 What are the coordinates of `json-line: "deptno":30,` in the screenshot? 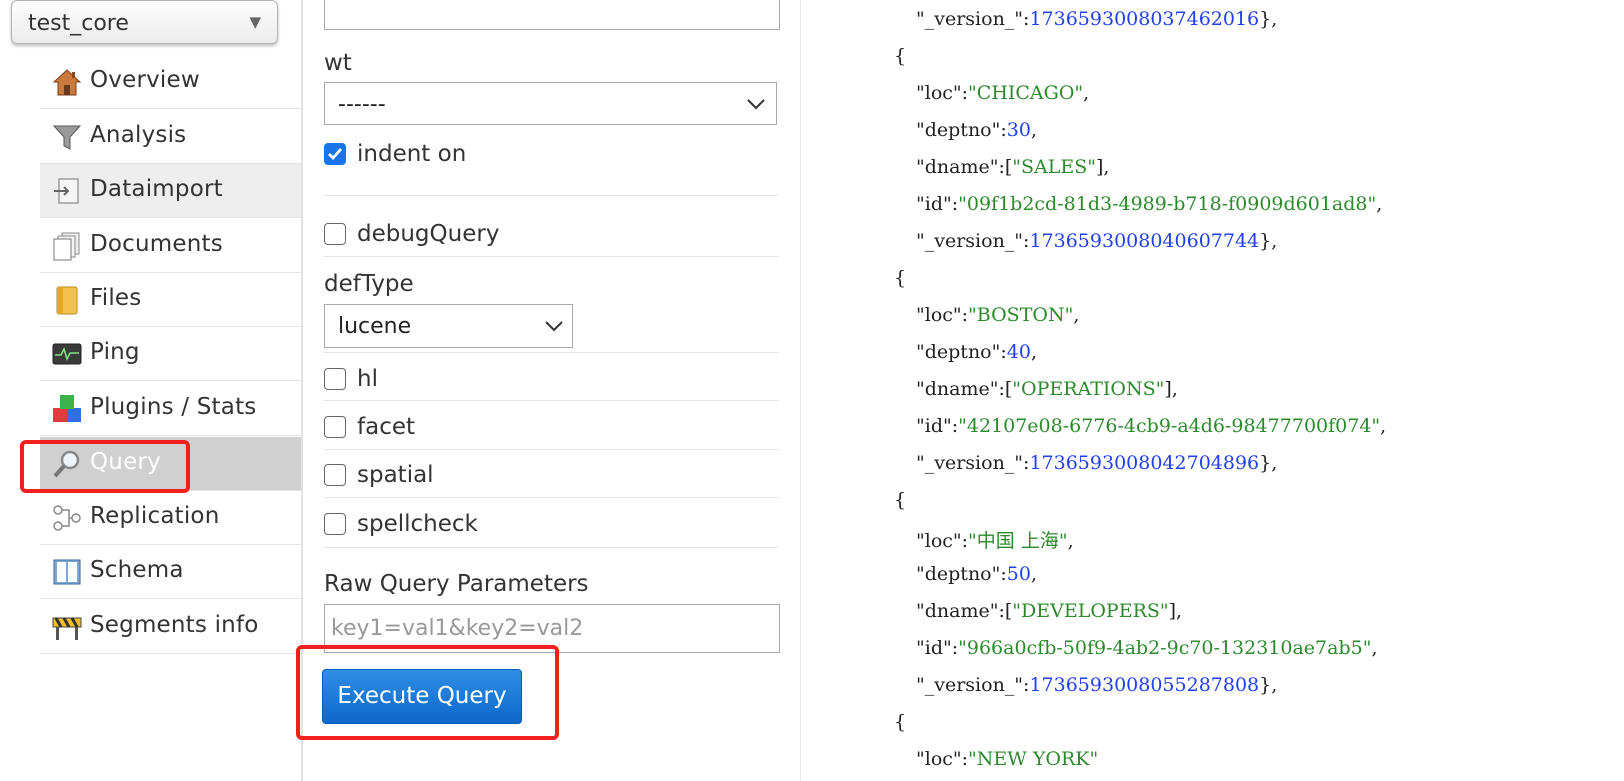 It's located at (976, 130).